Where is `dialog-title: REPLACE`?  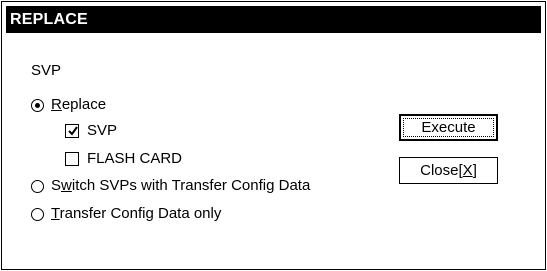 dialog-title: REPLACE is located at coordinates (273, 19).